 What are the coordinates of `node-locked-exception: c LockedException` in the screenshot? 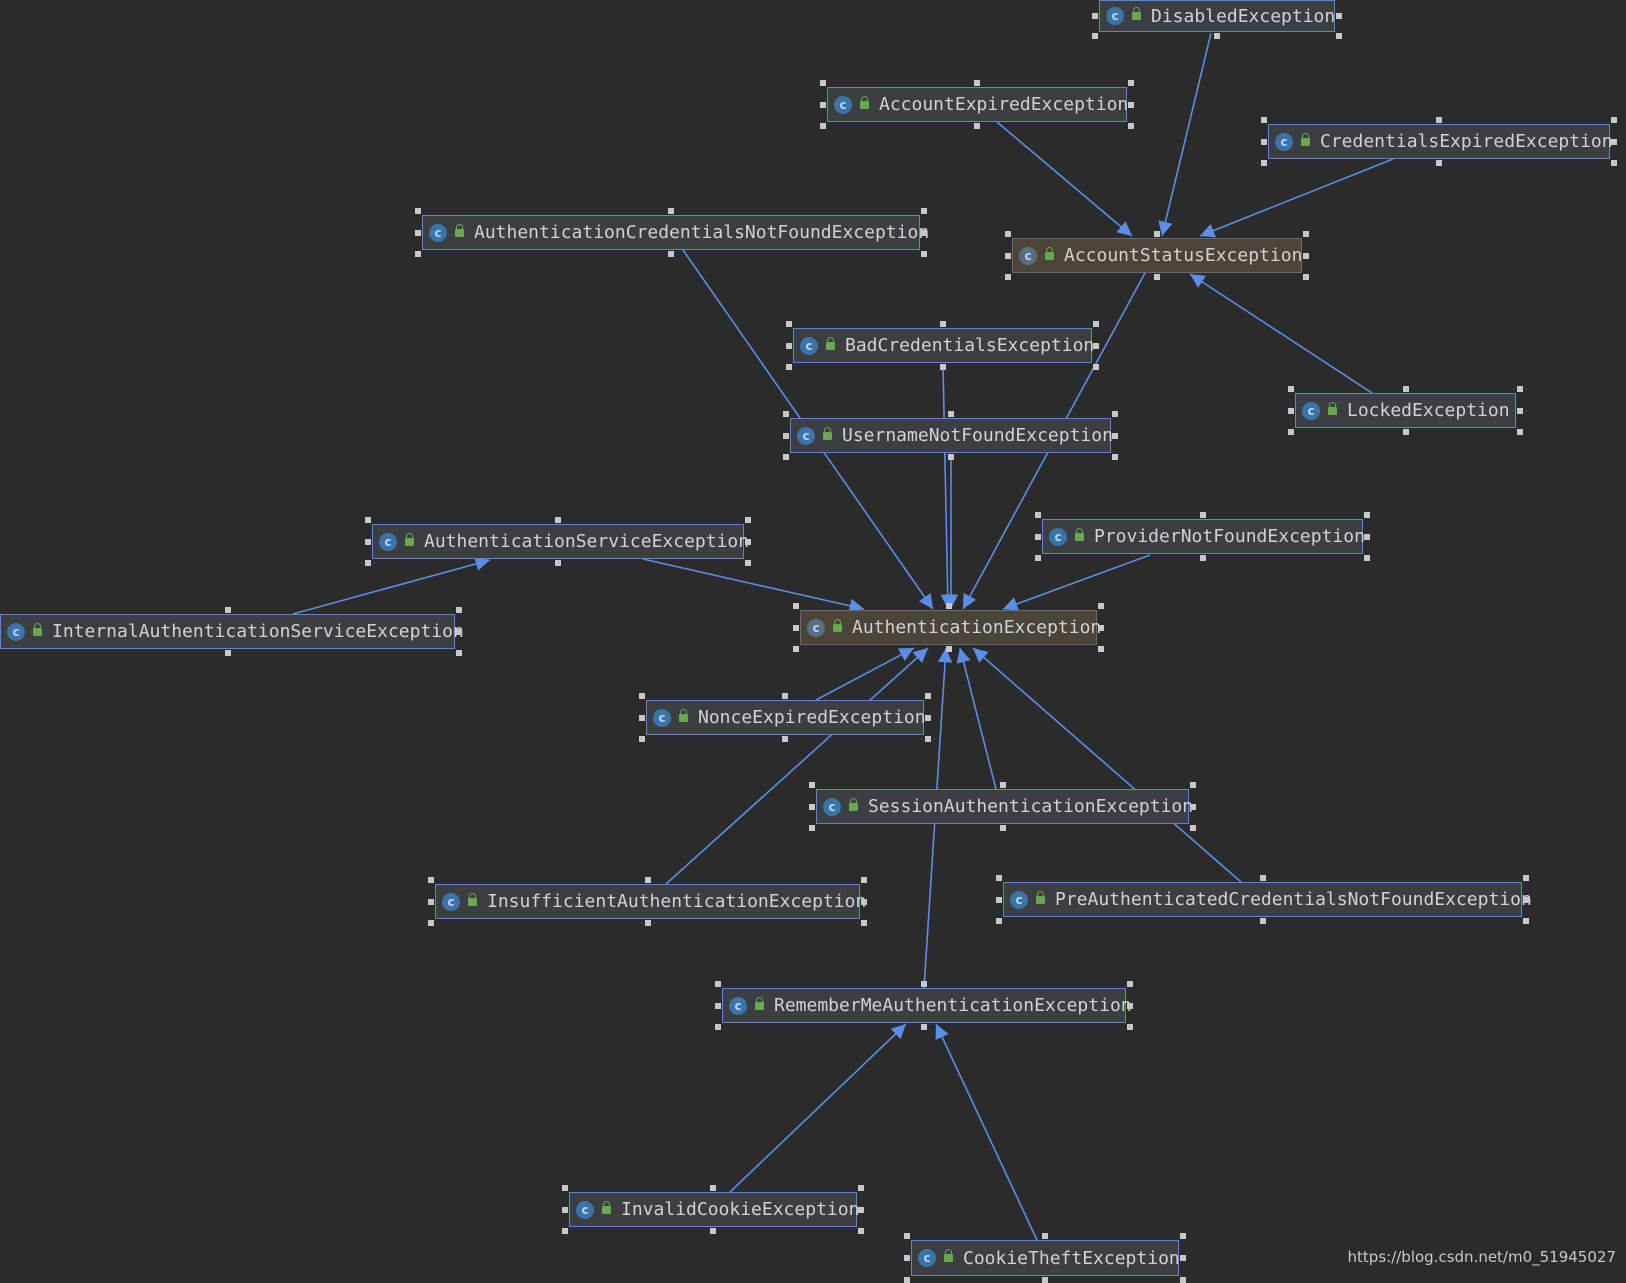 It's located at (1405, 410).